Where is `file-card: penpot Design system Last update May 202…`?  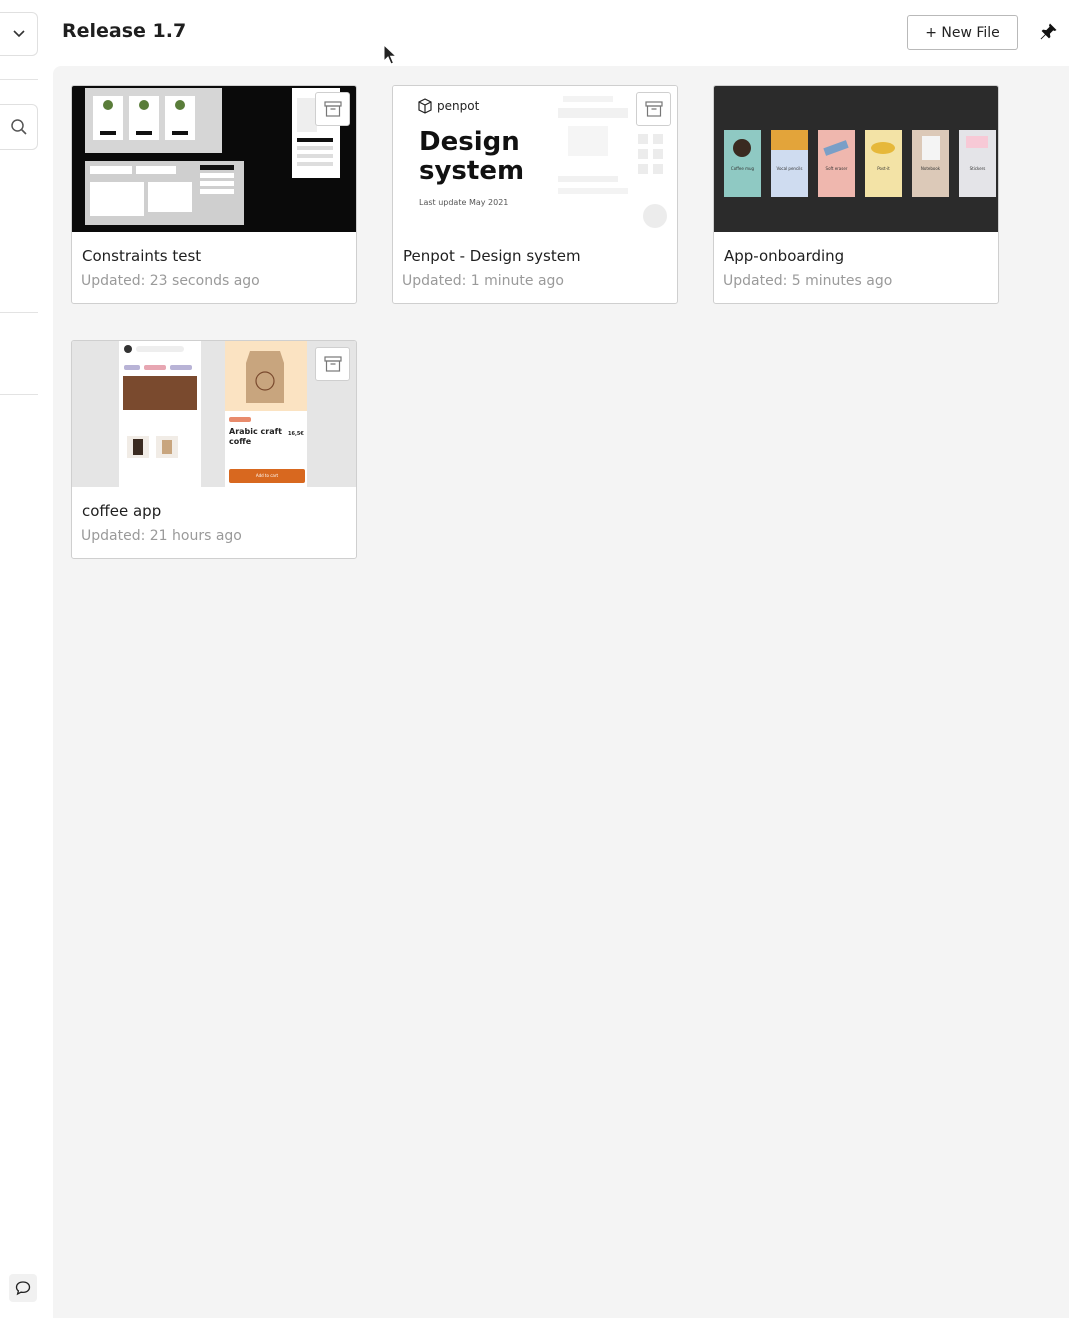
file-card: penpot Design system Last update May 202… is located at coordinates (535, 194).